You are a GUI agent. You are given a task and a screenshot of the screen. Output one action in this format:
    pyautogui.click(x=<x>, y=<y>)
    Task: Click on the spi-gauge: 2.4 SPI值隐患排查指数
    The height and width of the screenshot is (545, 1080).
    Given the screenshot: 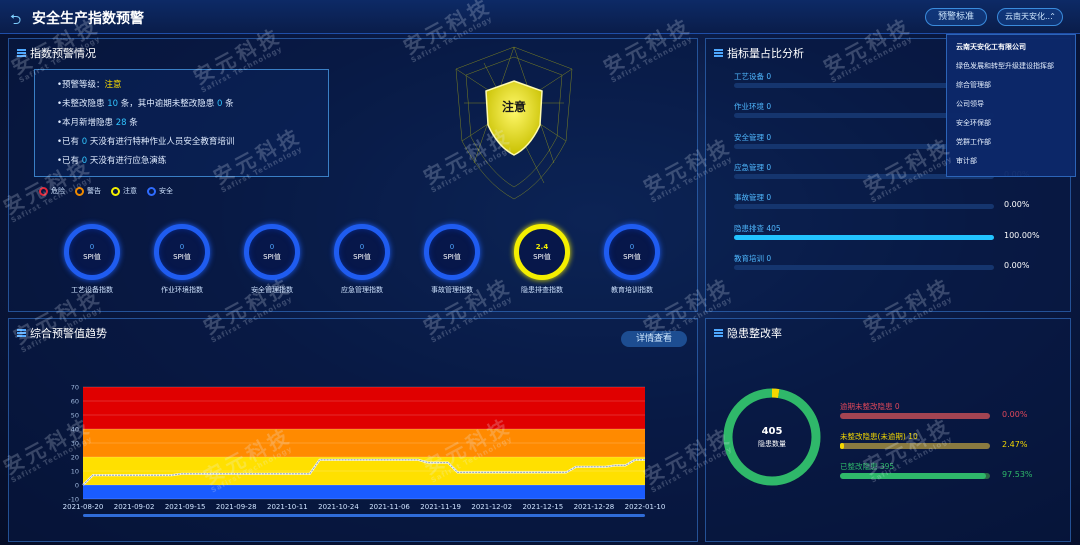 What is the action you would take?
    pyautogui.click(x=542, y=259)
    